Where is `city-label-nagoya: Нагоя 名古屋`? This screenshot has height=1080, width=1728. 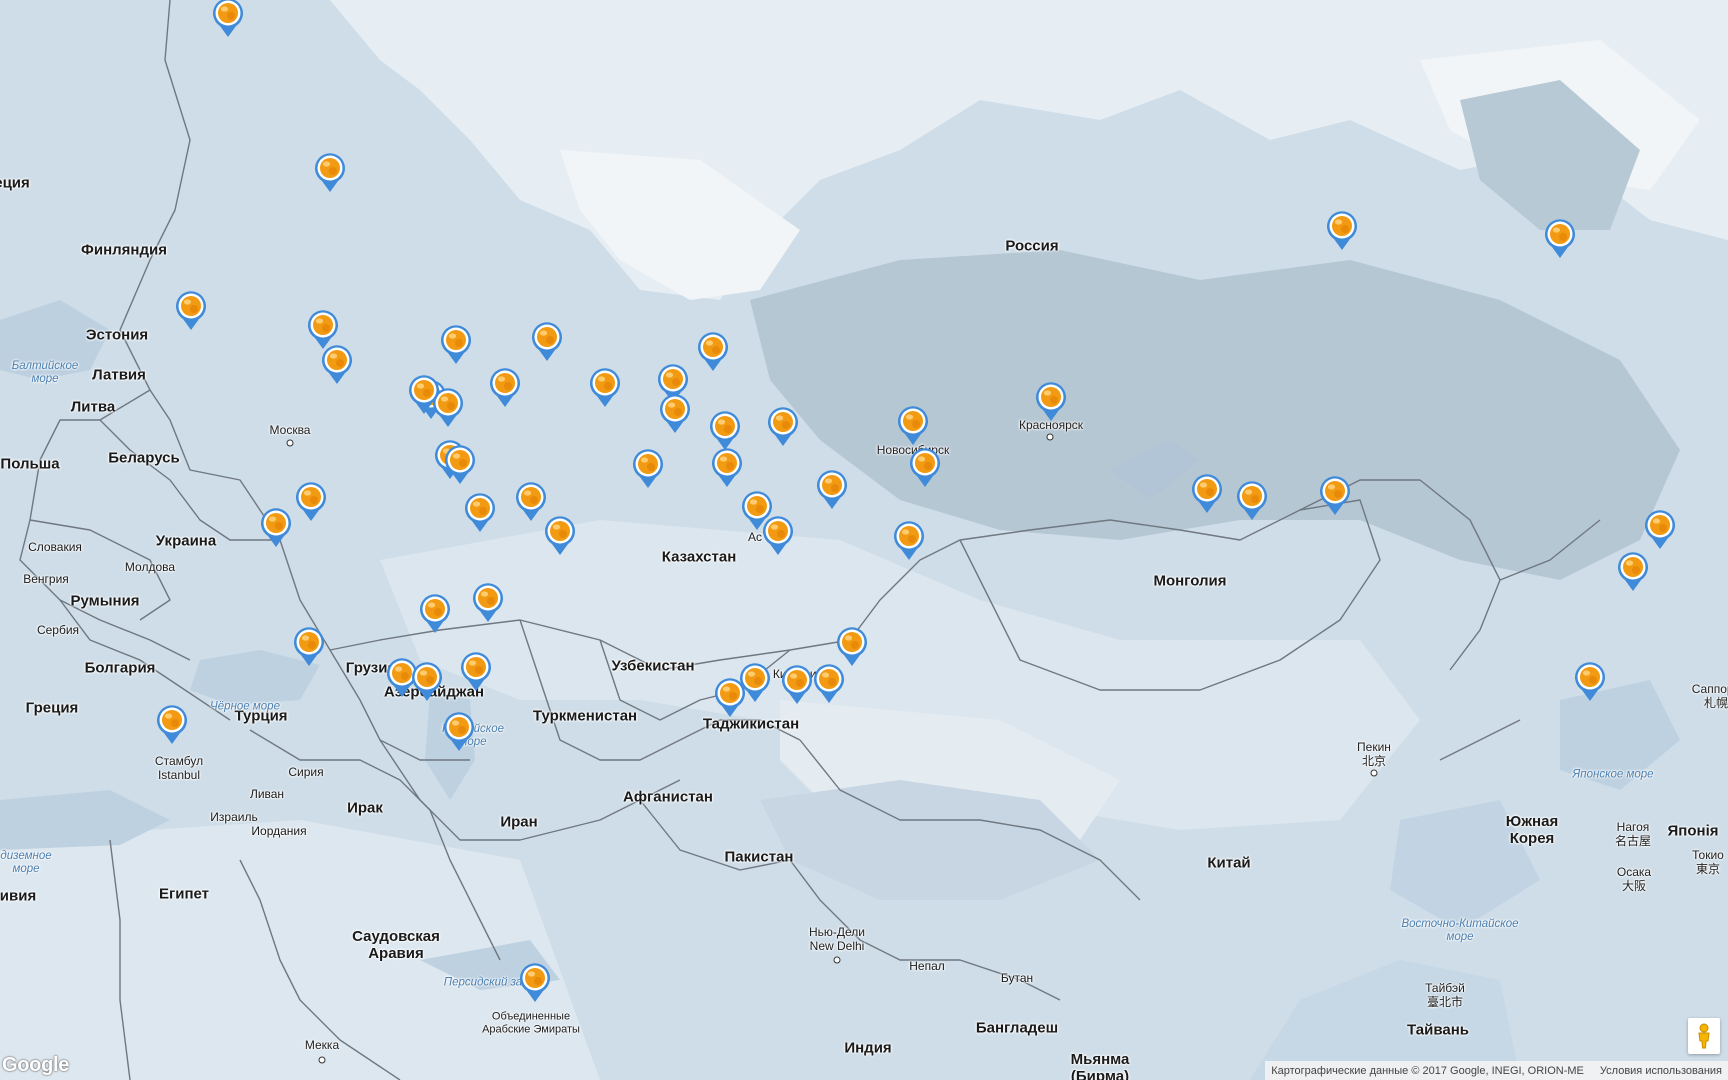
city-label-nagoya: Нагоя 名古屋 is located at coordinates (1633, 834).